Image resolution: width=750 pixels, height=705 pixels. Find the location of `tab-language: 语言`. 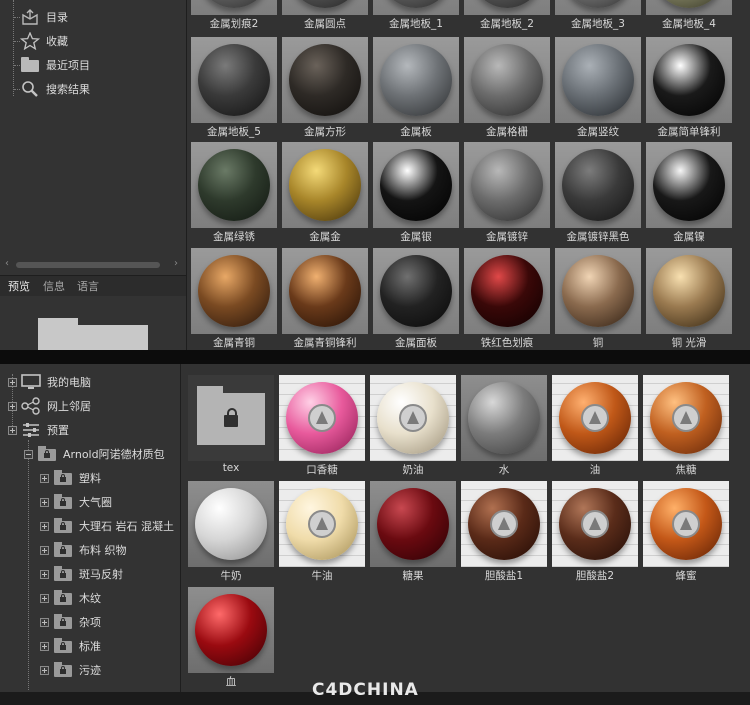

tab-language: 语言 is located at coordinates (88, 286).